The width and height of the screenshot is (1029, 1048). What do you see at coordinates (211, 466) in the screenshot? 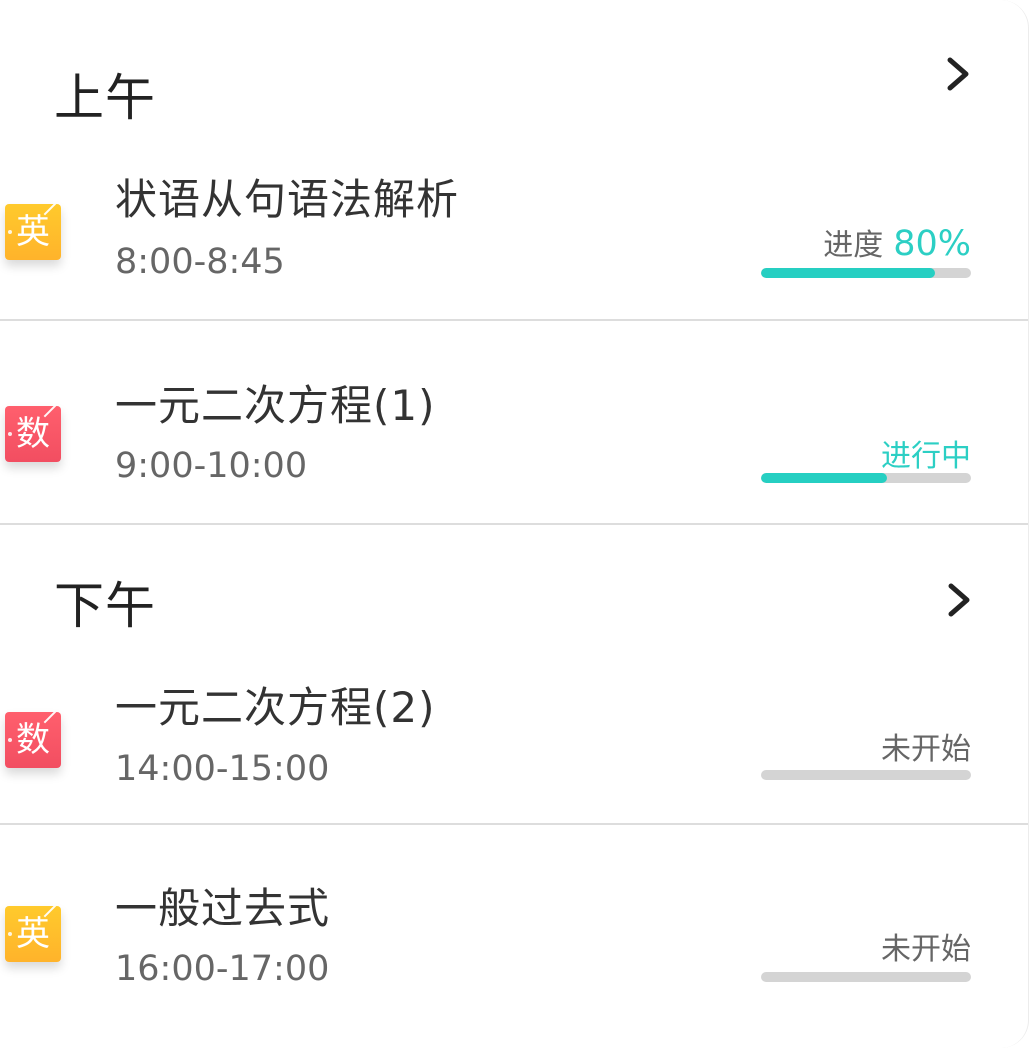
I see `course-time: 9:00-10:00` at bounding box center [211, 466].